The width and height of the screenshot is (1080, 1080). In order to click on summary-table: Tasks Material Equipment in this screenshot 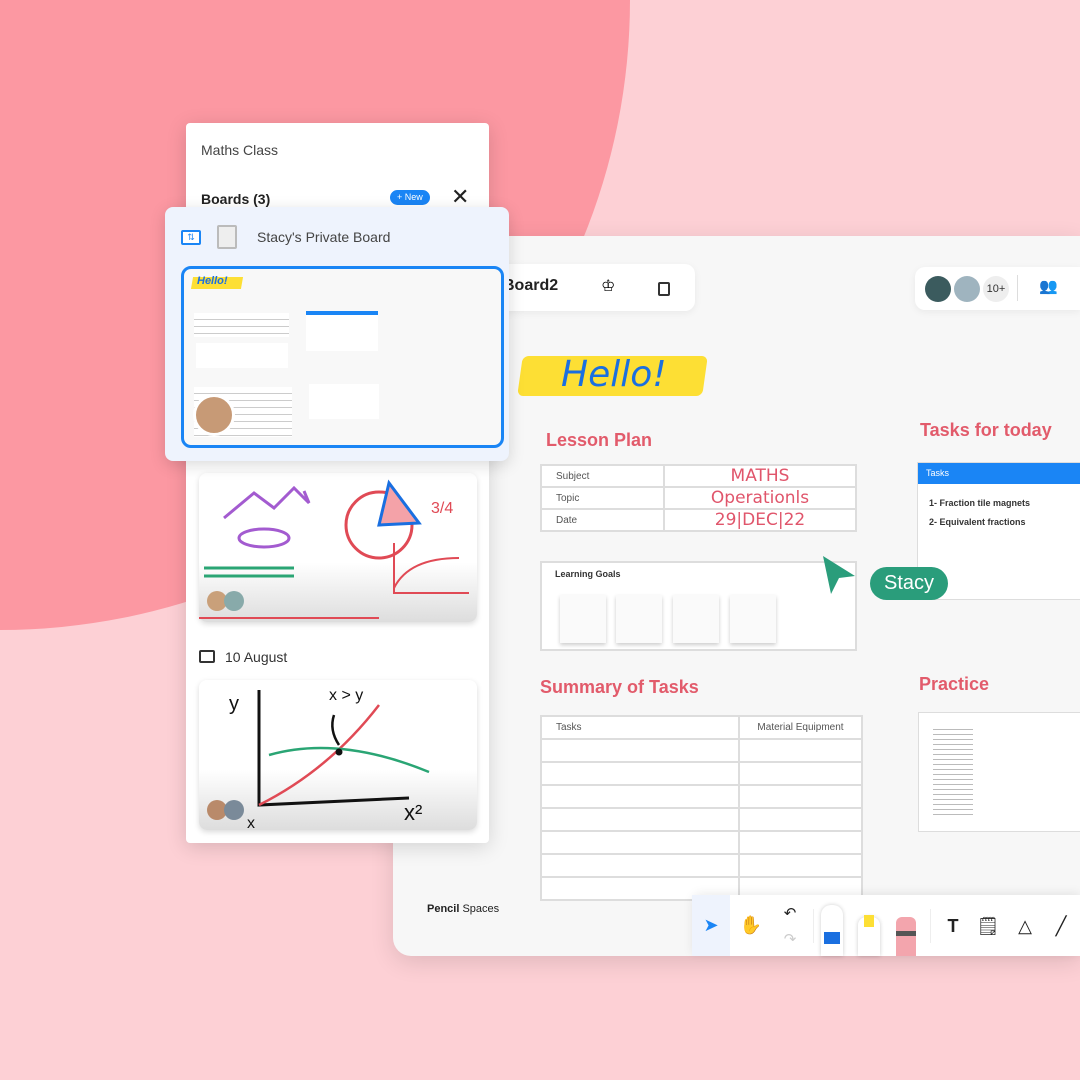, I will do `click(701, 808)`.